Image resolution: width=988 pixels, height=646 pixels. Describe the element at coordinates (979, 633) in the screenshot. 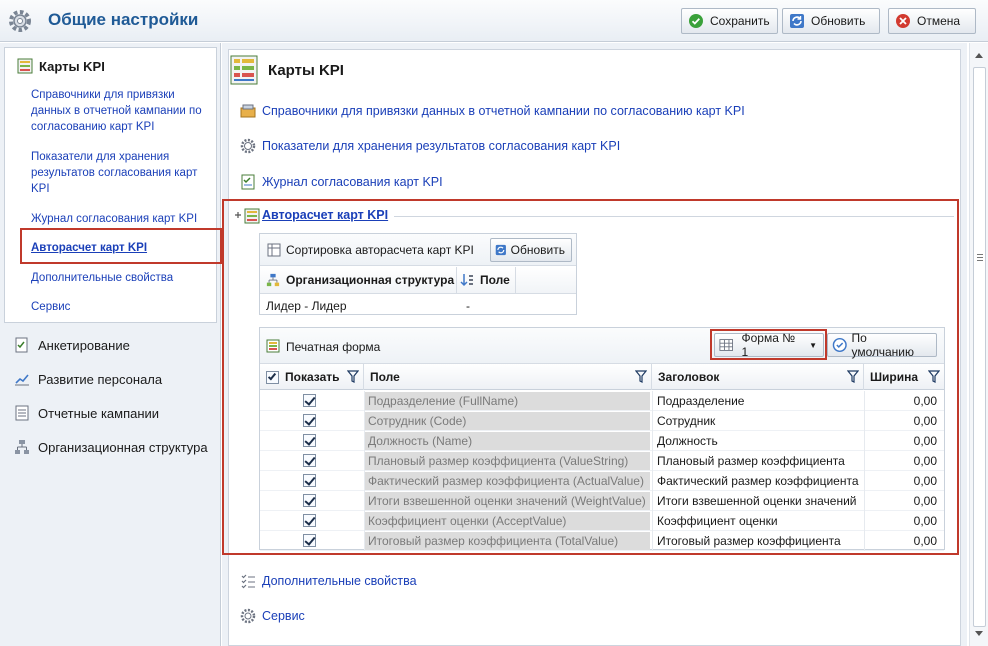

I see `scroll-down-arrow-icon` at that location.